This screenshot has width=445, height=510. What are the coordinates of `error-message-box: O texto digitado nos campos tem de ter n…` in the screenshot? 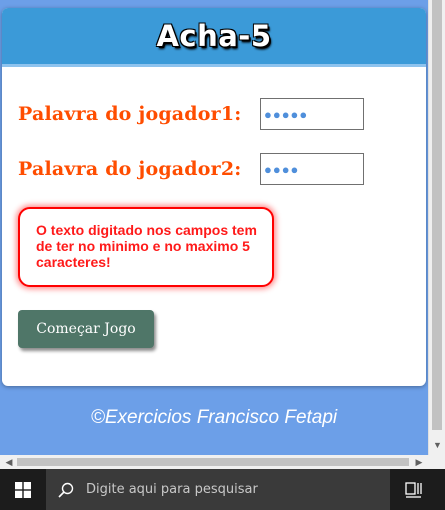 It's located at (146, 247).